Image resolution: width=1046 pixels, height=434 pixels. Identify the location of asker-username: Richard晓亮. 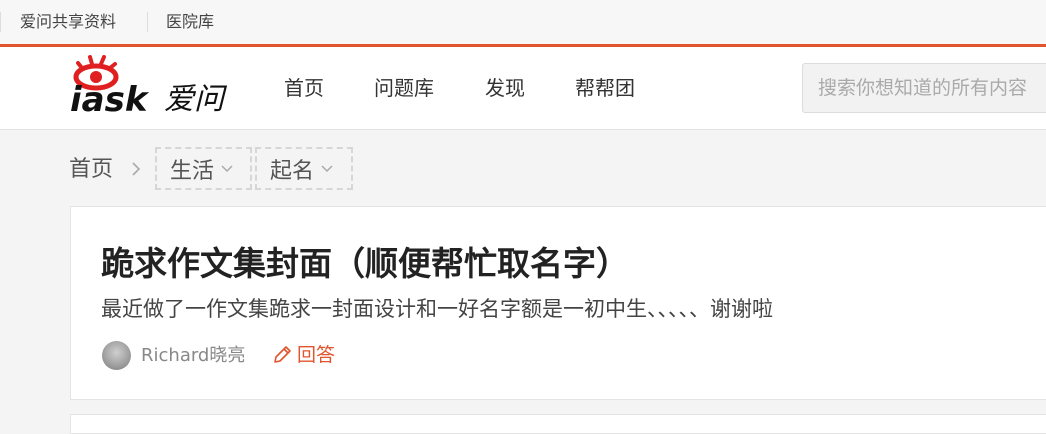
(193, 356).